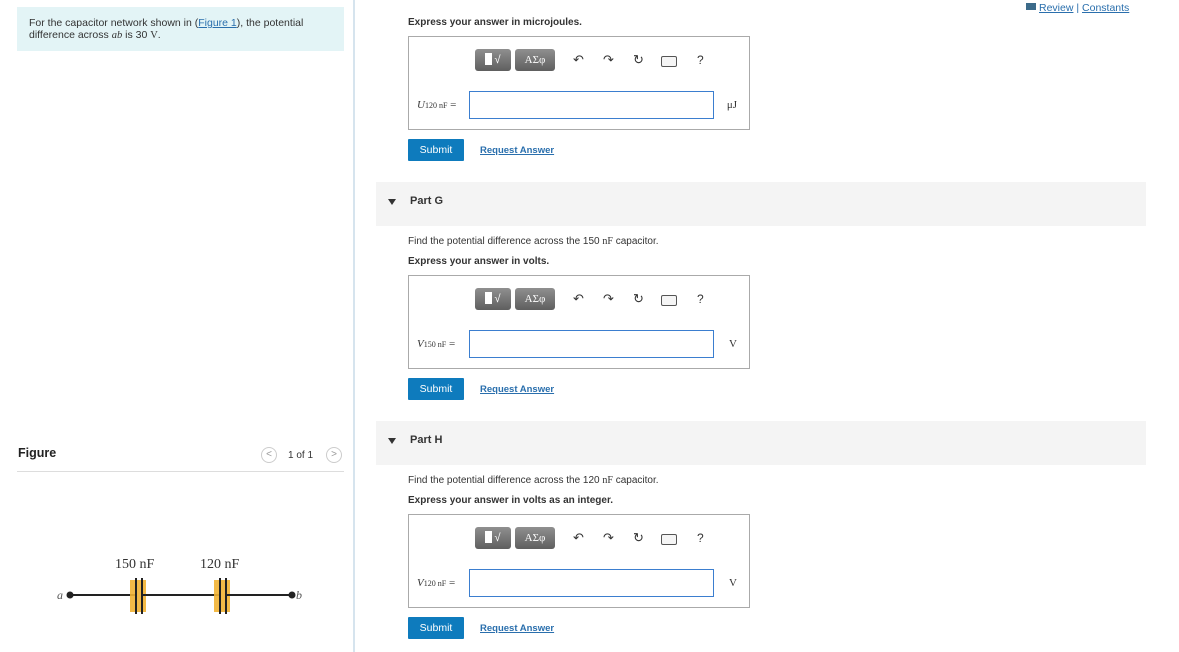 This screenshot has width=1179, height=652. I want to click on node-b-dot, so click(292, 595).